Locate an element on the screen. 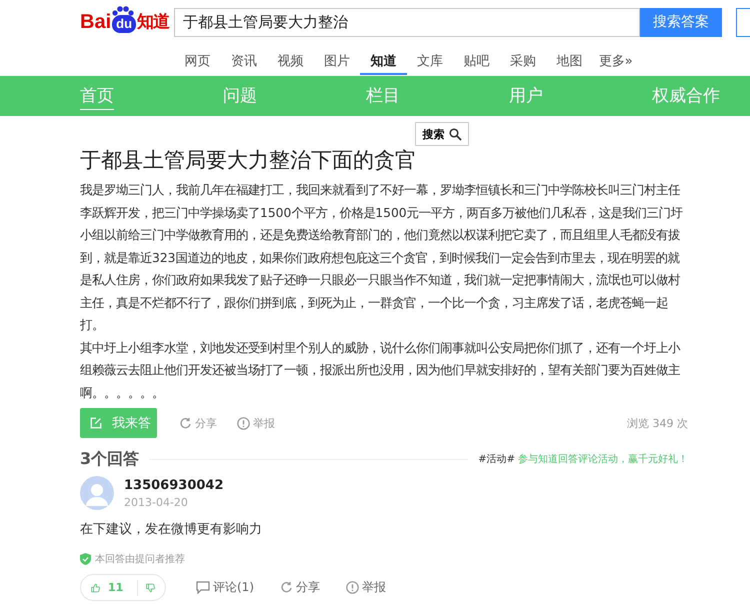 This screenshot has width=750, height=614. nav-tab: 图片 is located at coordinates (337, 59).